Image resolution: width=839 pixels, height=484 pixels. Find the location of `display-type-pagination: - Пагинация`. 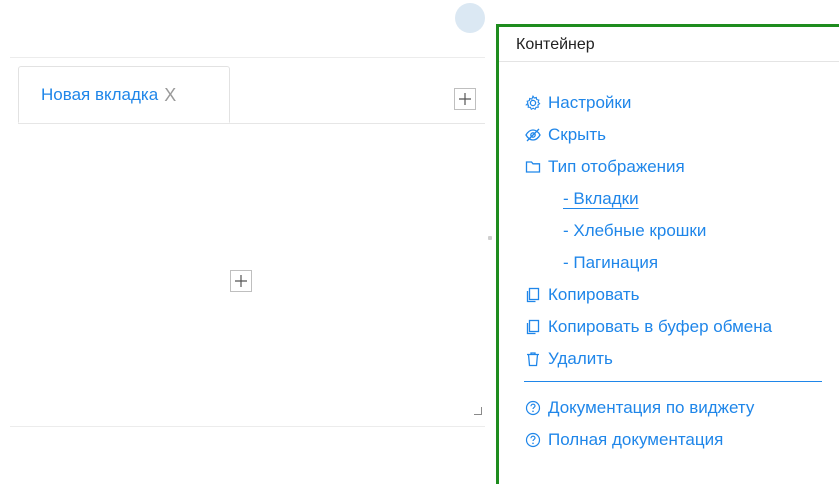

display-type-pagination: - Пагинация is located at coordinates (681, 263).